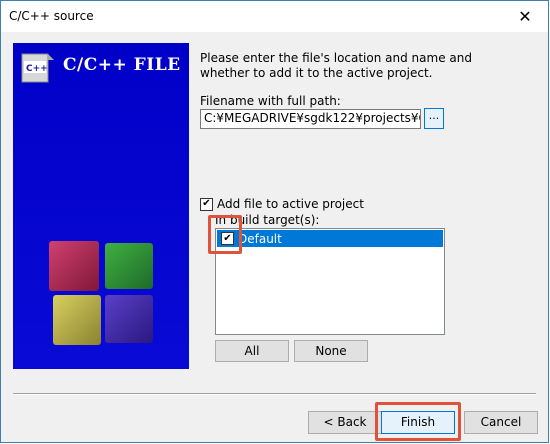 This screenshot has height=444, width=550. I want to click on window-title: C/C++ source, so click(51, 16).